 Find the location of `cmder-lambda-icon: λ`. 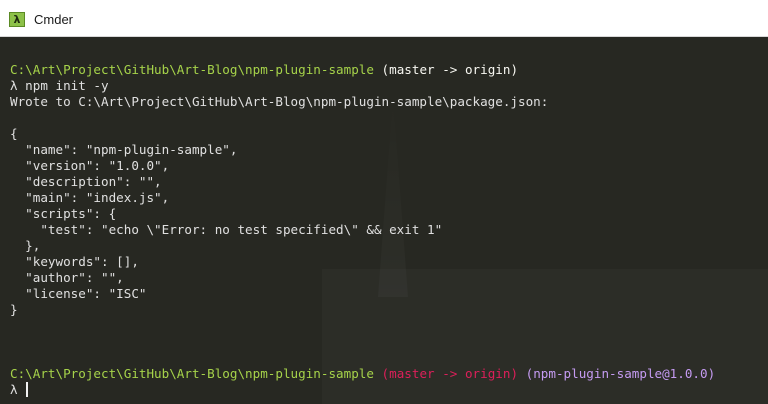

cmder-lambda-icon: λ is located at coordinates (17, 19).